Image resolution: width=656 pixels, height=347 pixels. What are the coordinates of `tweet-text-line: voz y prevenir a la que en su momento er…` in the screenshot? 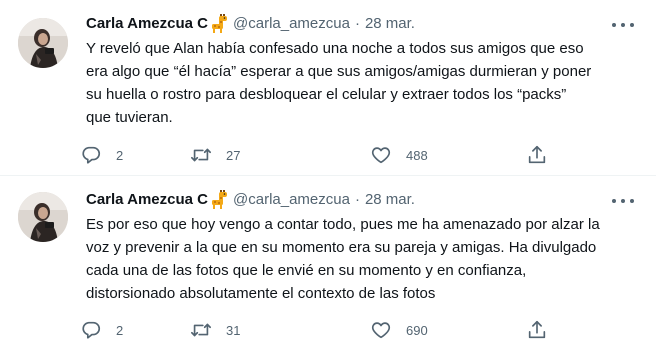 It's located at (341, 247).